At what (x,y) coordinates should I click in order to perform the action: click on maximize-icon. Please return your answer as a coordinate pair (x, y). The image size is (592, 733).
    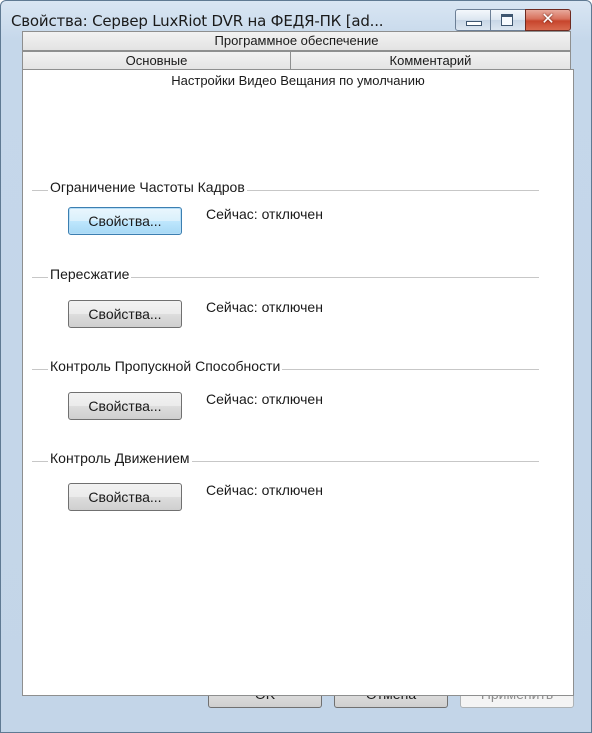
    Looking at the image, I should click on (507, 20).